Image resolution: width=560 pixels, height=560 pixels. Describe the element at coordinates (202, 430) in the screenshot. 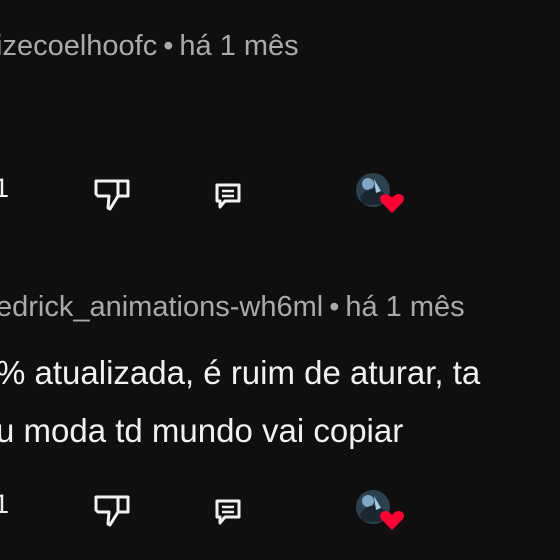

I see `comment-text-line: u moda td mundo vai copiar` at that location.